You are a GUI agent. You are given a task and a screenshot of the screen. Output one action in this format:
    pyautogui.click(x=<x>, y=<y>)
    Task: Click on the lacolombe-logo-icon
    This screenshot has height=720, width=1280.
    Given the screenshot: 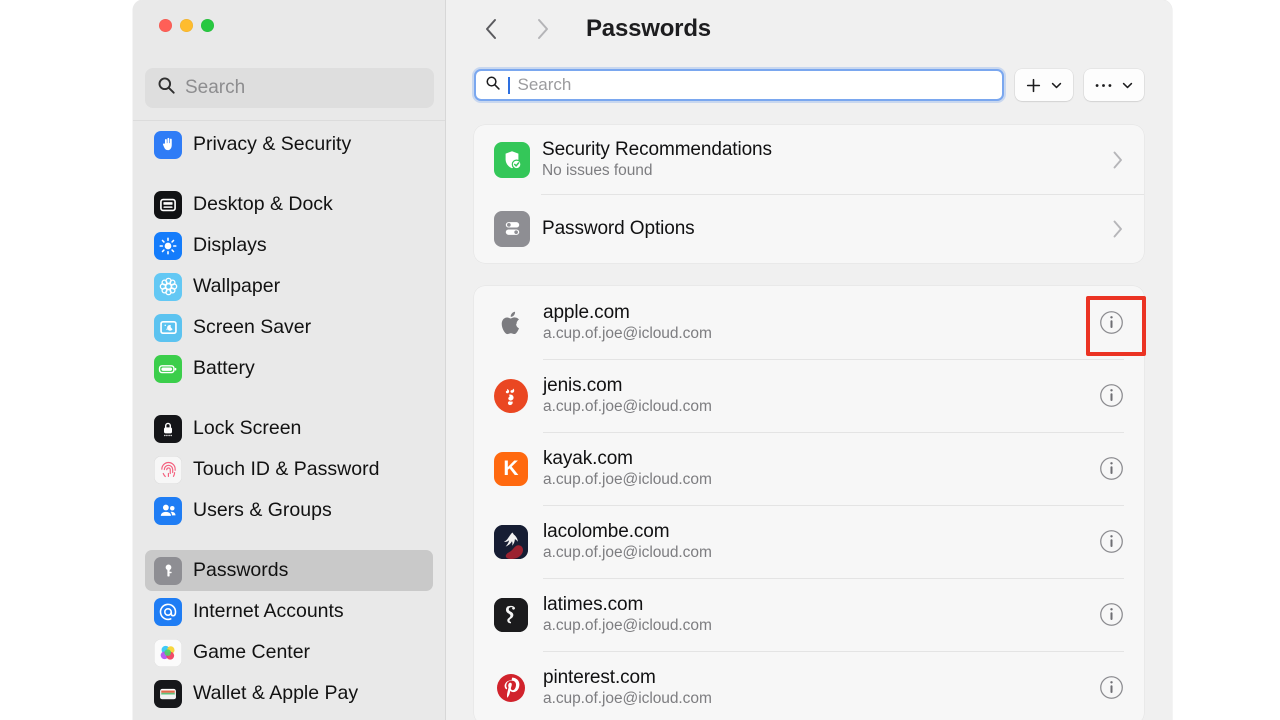 What is the action you would take?
    pyautogui.click(x=511, y=541)
    